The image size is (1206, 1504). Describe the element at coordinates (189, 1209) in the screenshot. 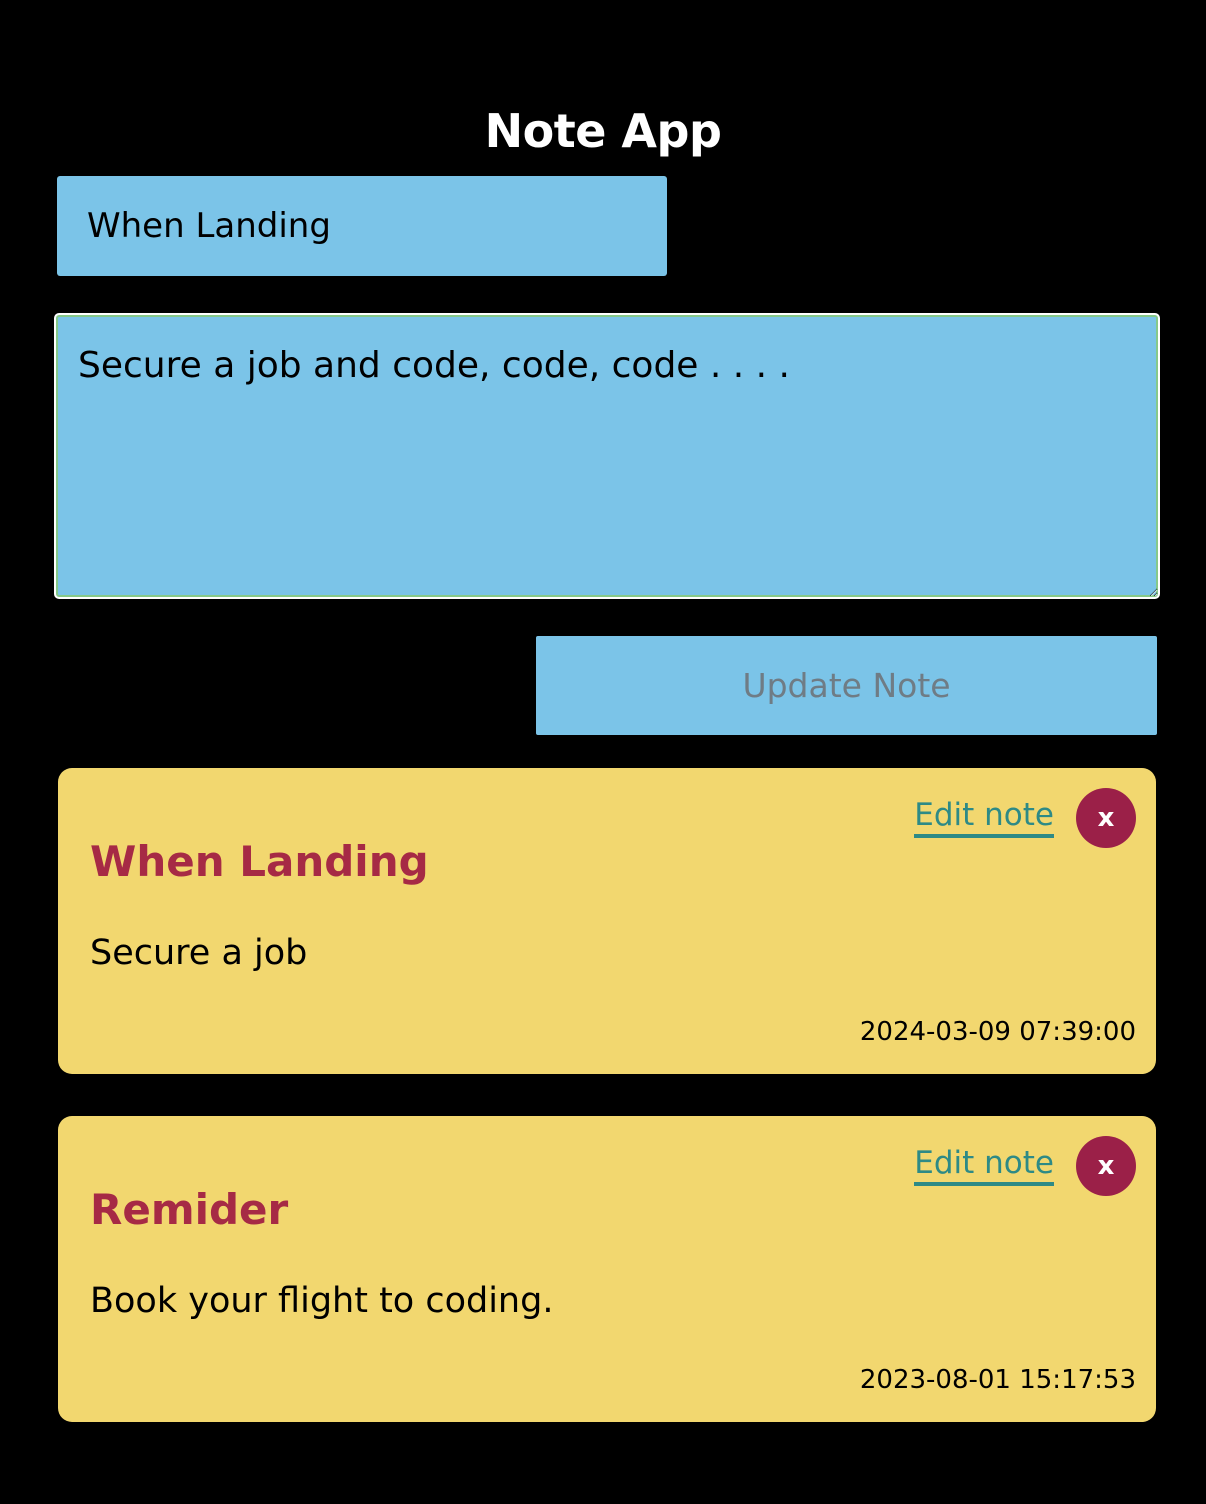

I see `note-title: Remider` at that location.